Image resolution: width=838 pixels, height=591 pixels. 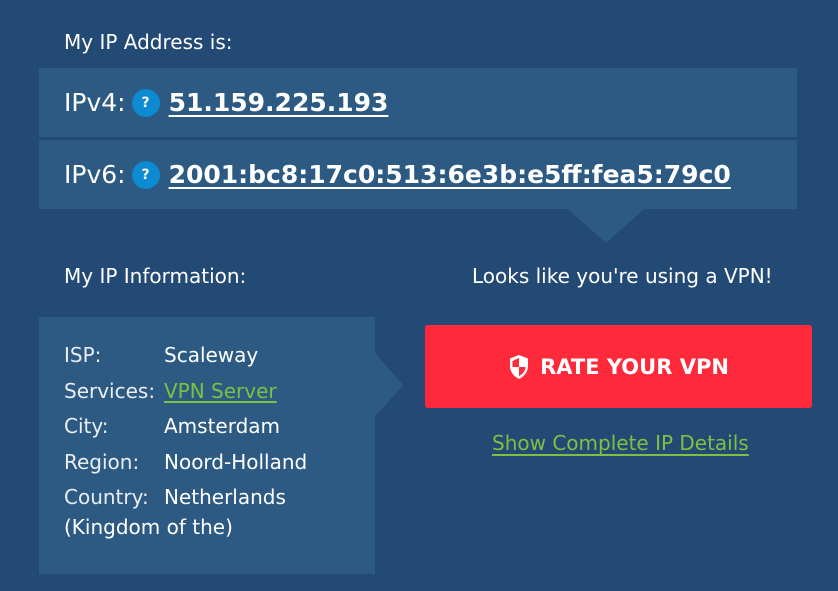 What do you see at coordinates (155, 276) in the screenshot?
I see `ip-information-heading: My IP Information:` at bounding box center [155, 276].